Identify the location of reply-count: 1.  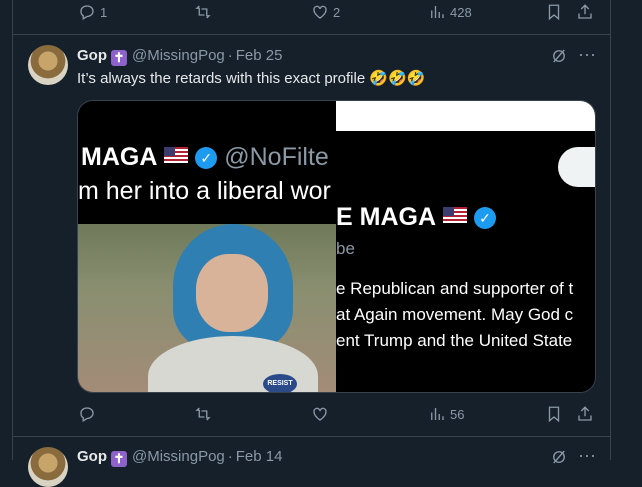
(104, 12).